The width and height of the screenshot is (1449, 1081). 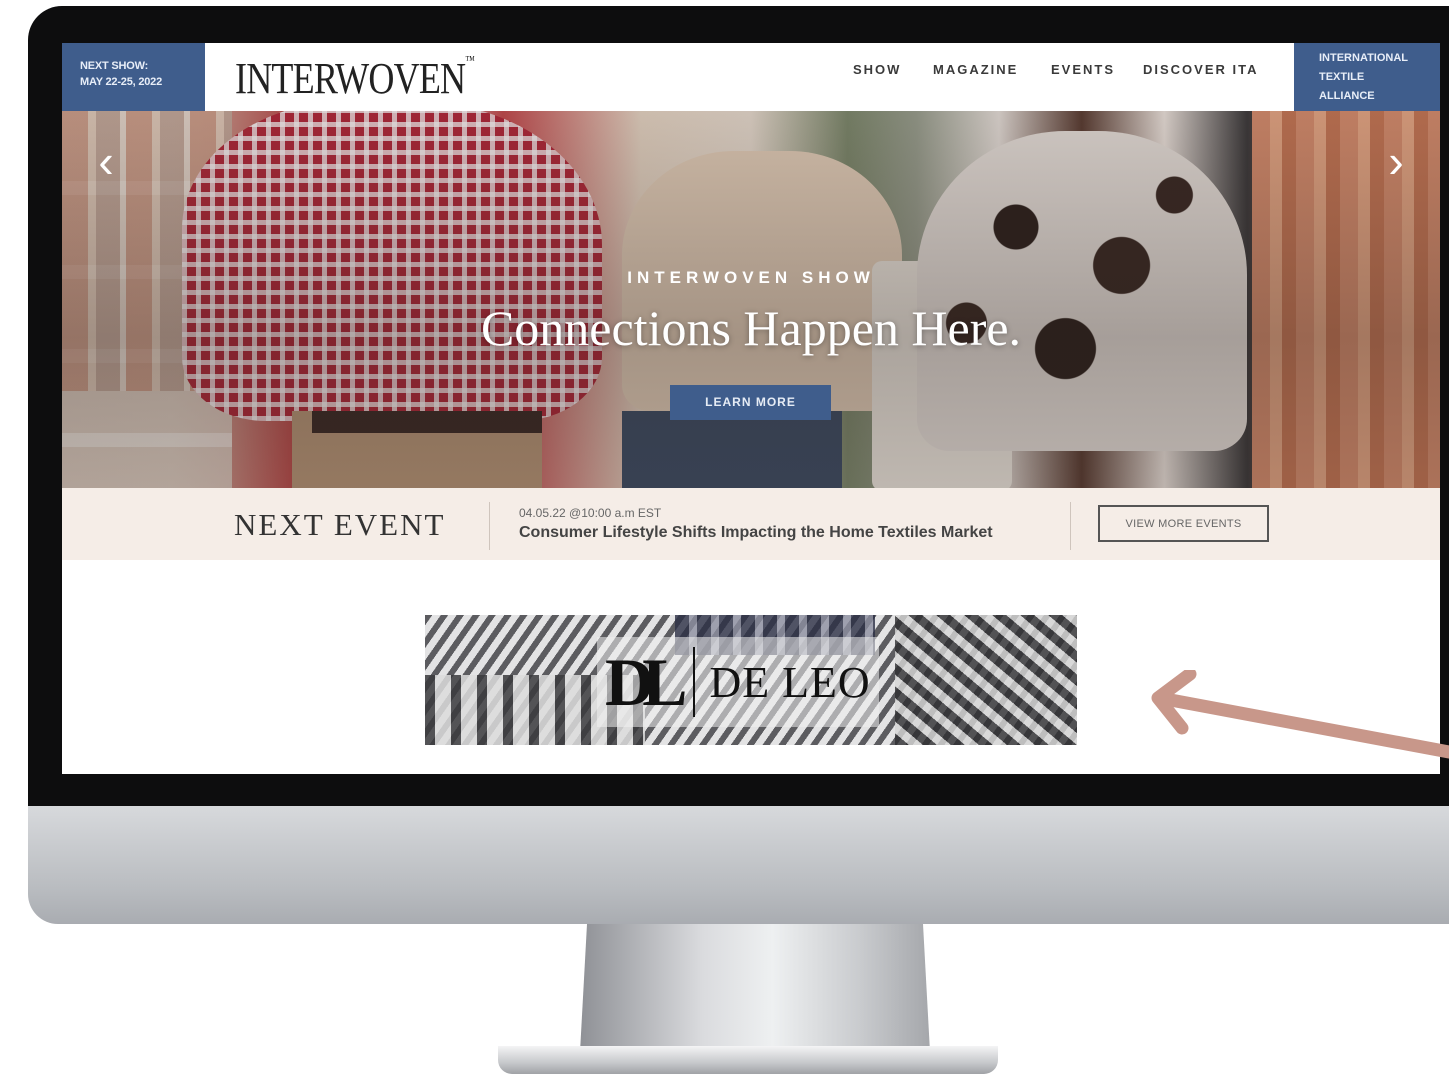 I want to click on logo-text: INTERWOVEN, so click(x=350, y=78).